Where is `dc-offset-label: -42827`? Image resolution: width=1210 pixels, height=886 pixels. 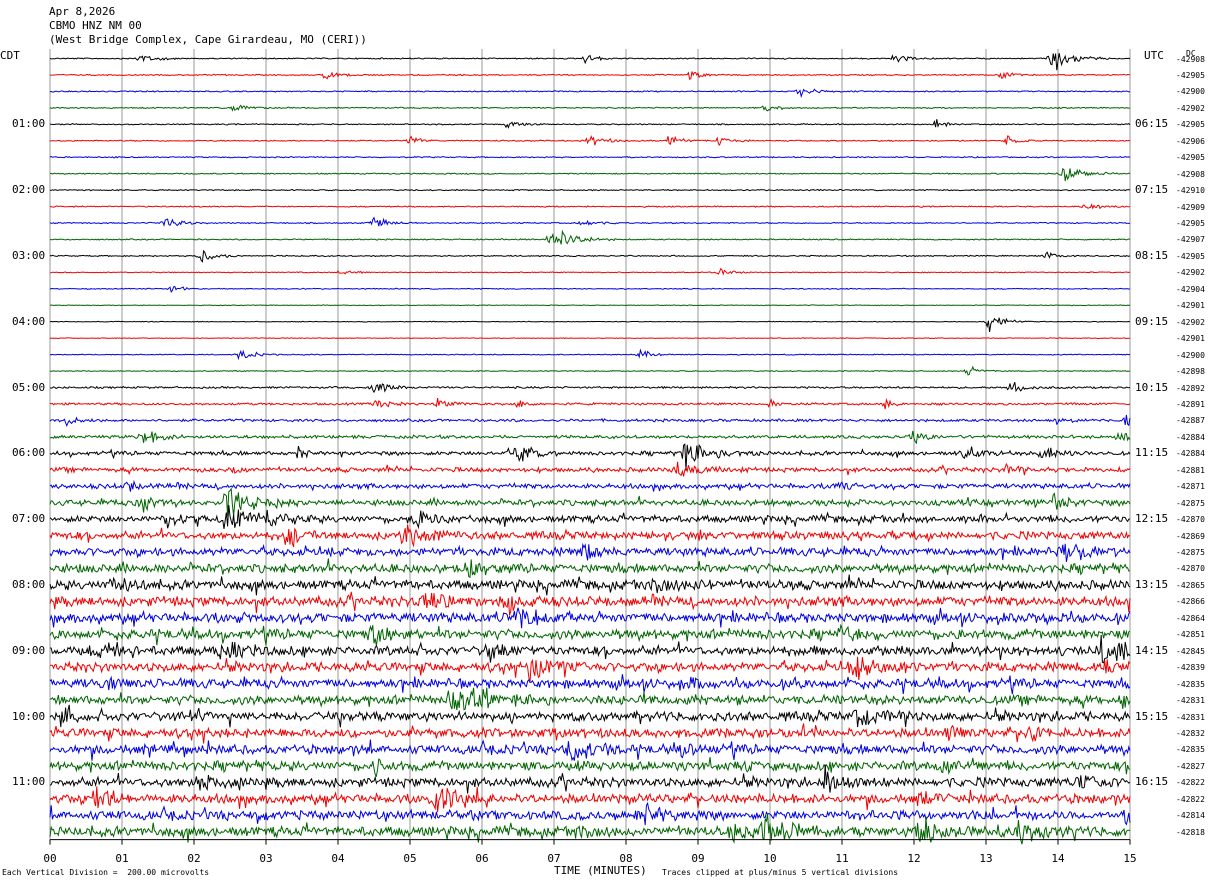 dc-offset-label: -42827 is located at coordinates (1190, 766).